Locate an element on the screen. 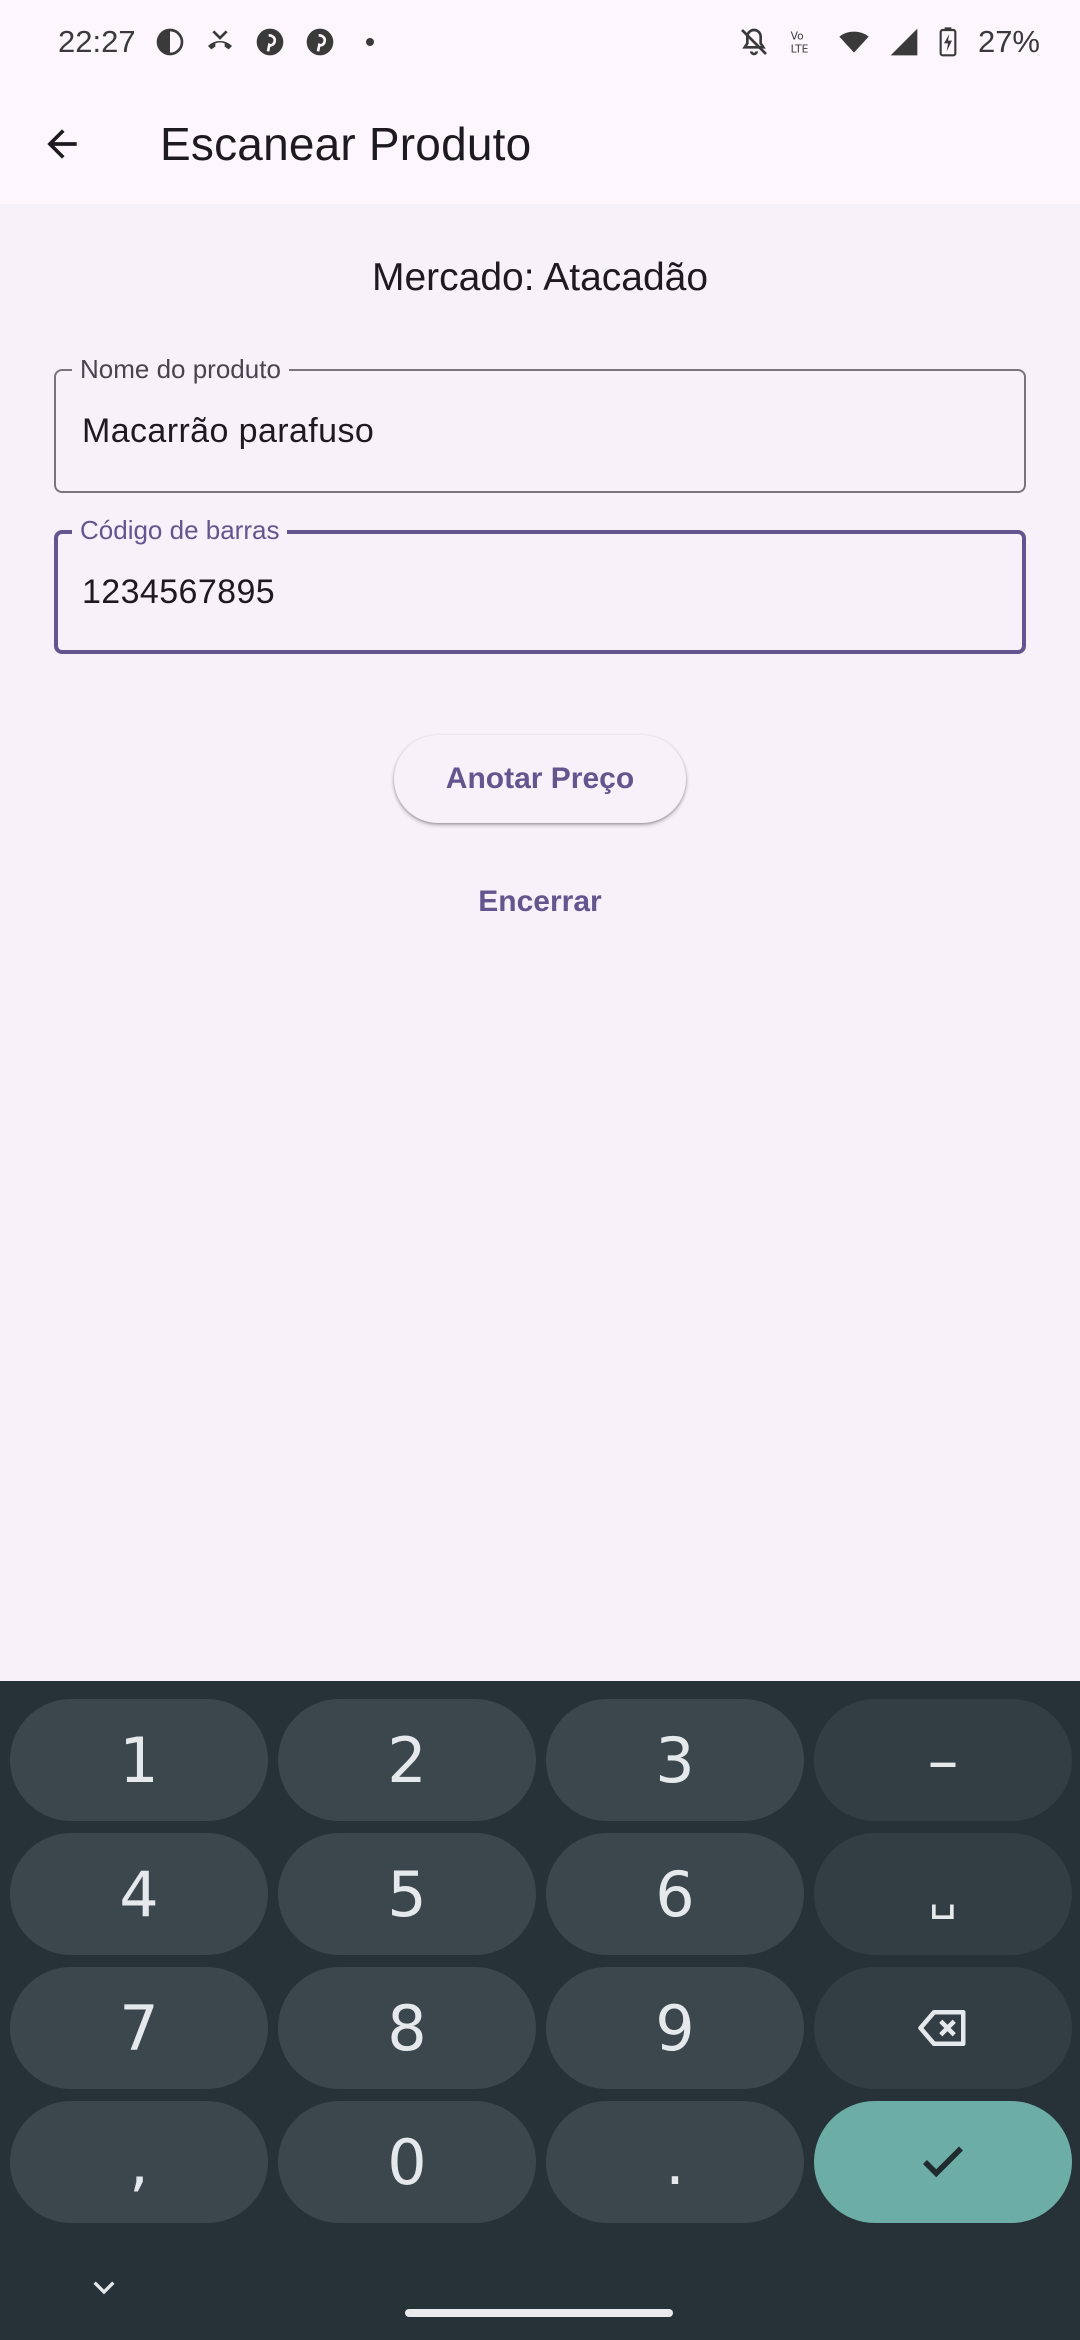 The width and height of the screenshot is (1080, 2340). back-button is located at coordinates (62, 144).